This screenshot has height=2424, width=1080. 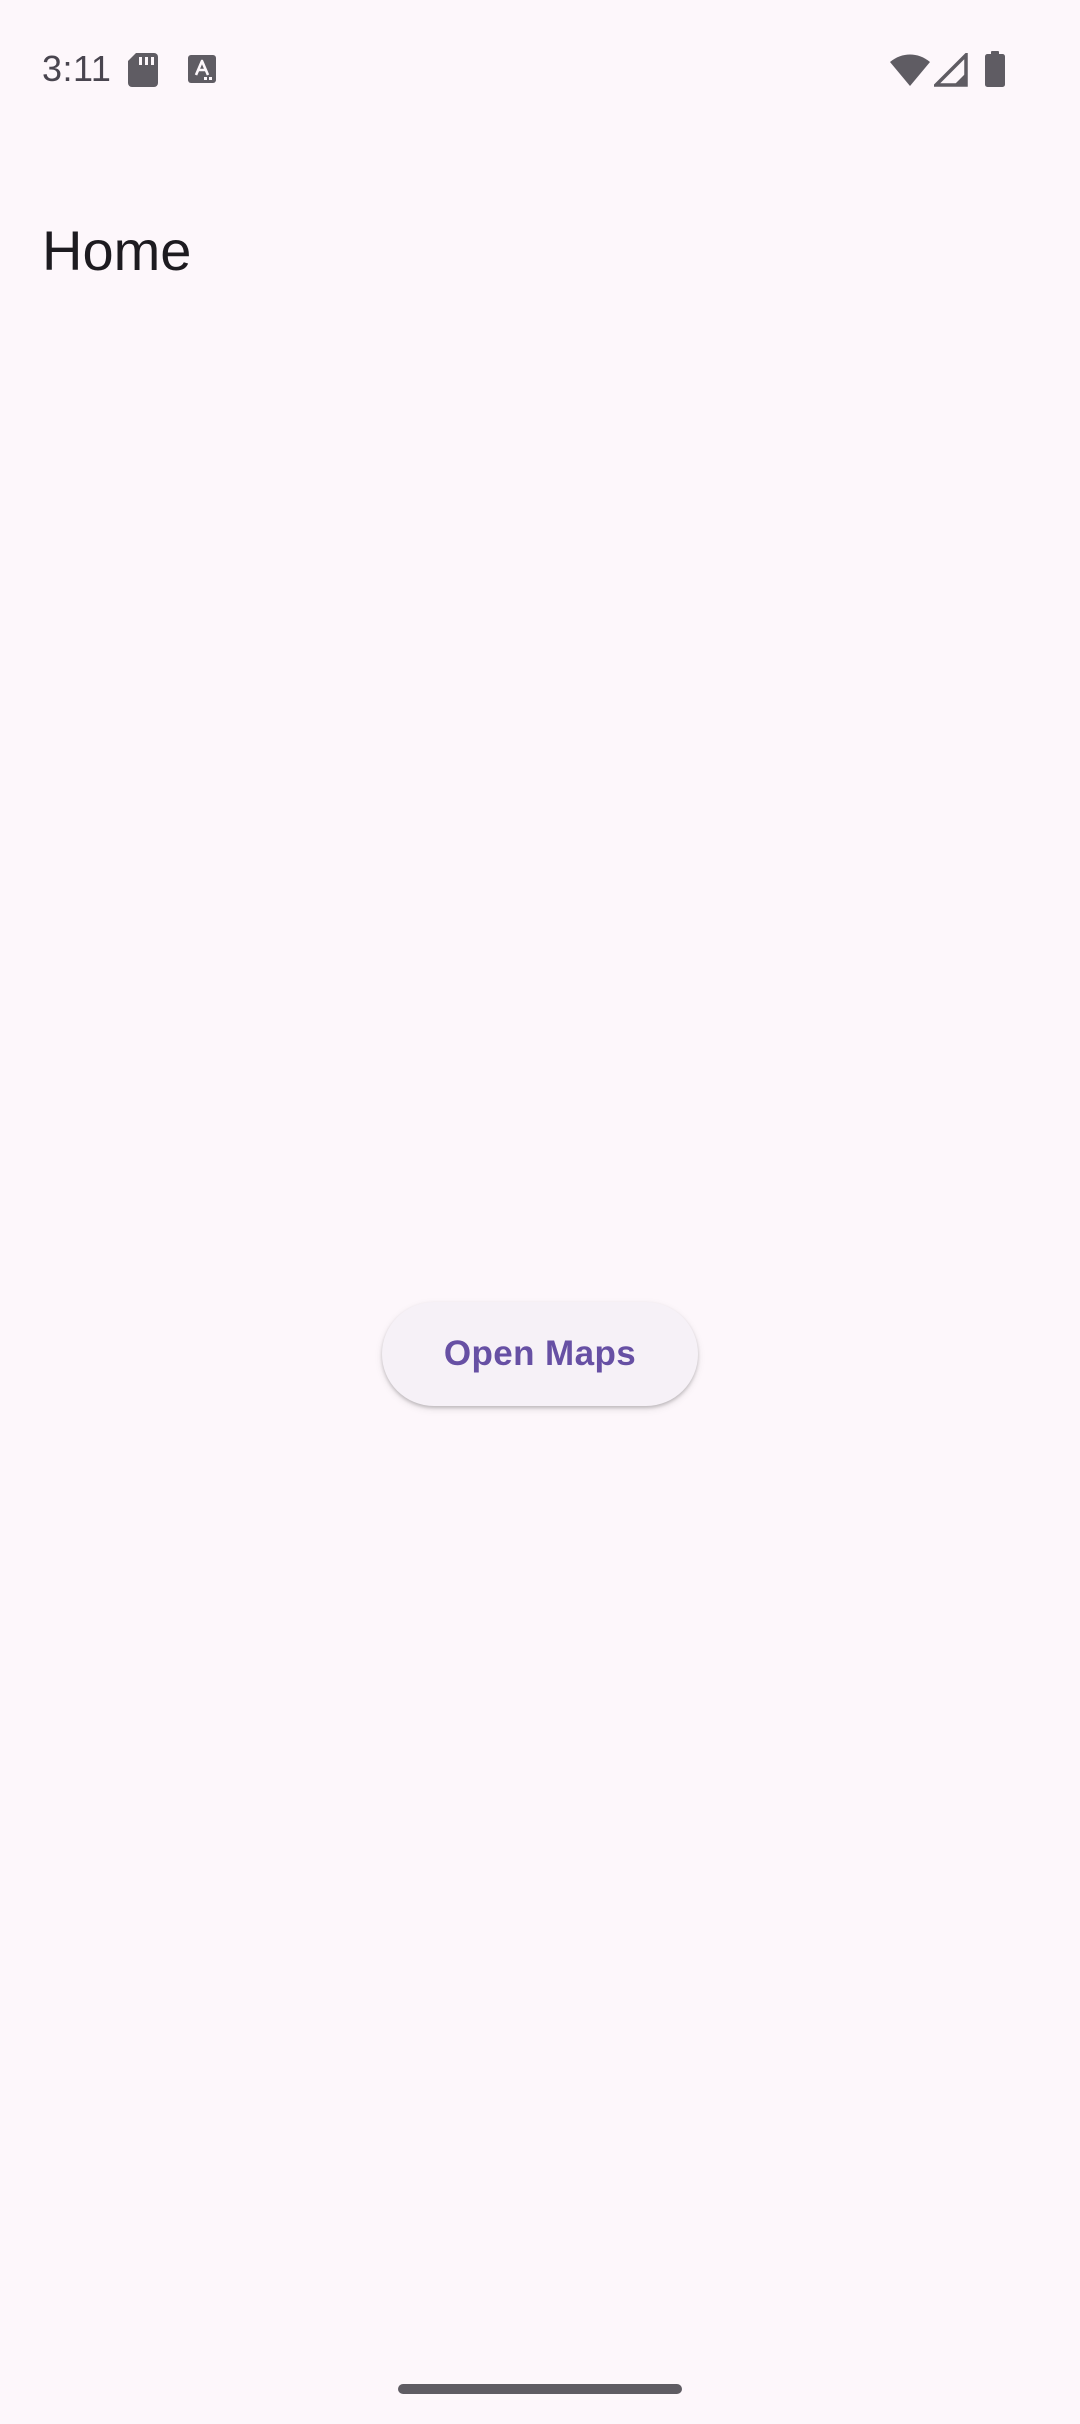 I want to click on home-indicator, so click(x=540, y=2389).